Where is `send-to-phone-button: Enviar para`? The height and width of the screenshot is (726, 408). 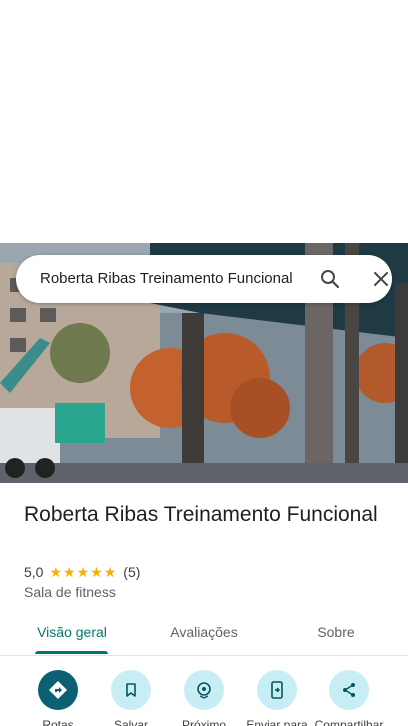 send-to-phone-button: Enviar para is located at coordinates (277, 698).